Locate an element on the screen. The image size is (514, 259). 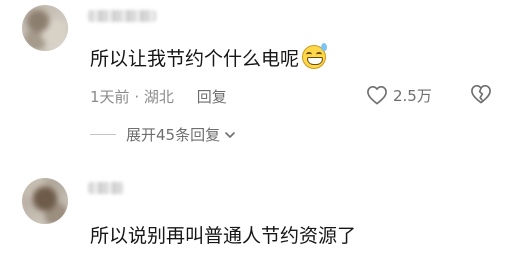
comment-text: 所以让我节约个什么电呢 is located at coordinates (209, 57).